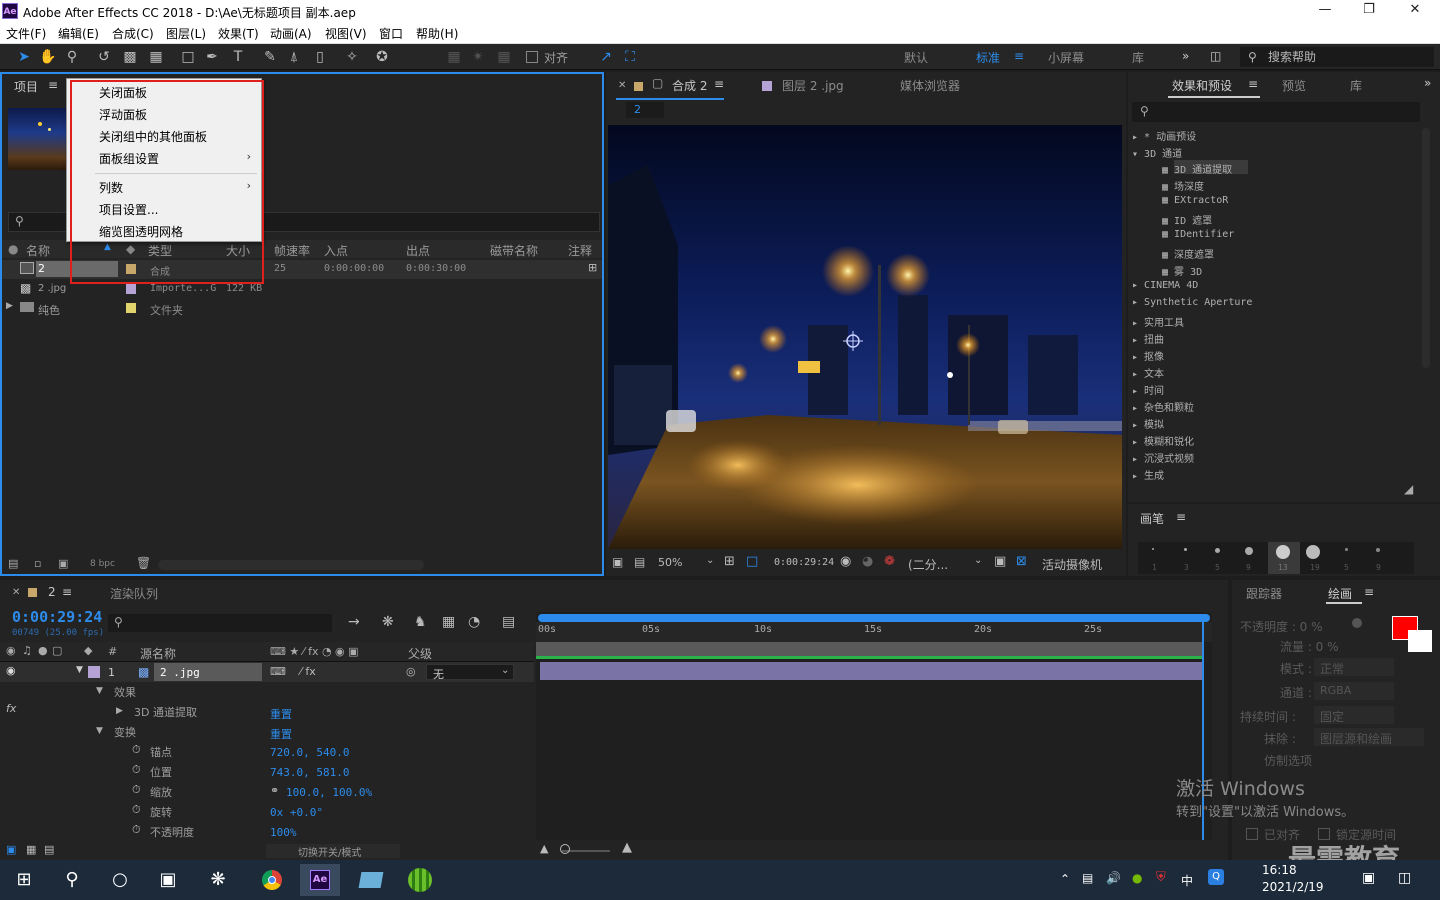  What do you see at coordinates (11, 650) in the screenshot?
I see `video-toggle-icon: ◉` at bounding box center [11, 650].